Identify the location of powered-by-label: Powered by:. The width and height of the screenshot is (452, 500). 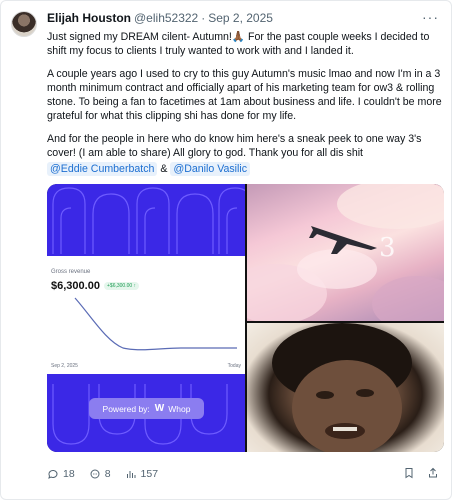
(126, 408).